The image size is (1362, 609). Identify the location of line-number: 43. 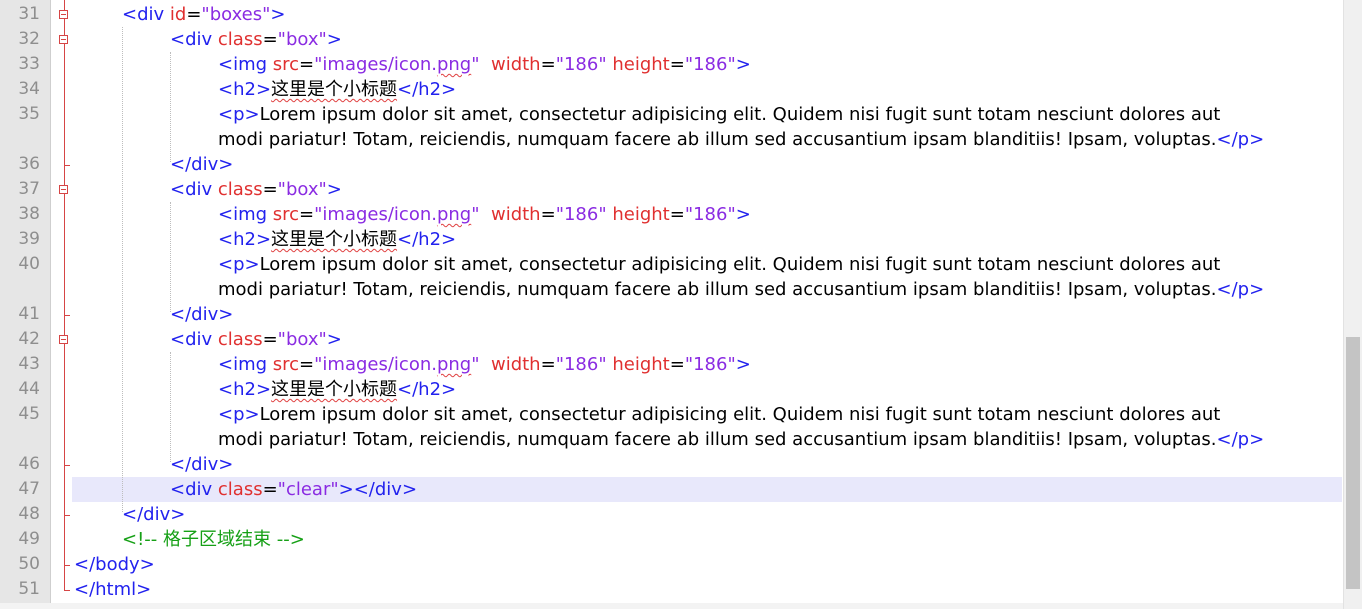
(29, 364).